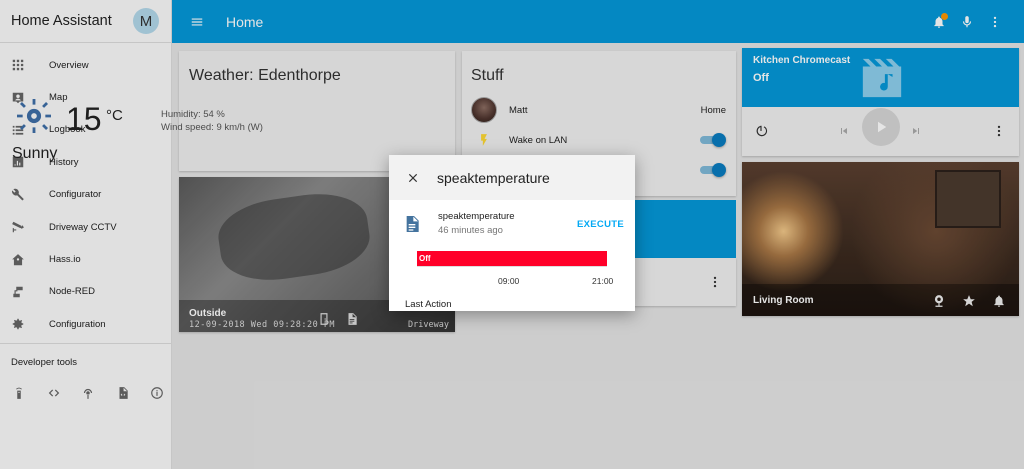 This screenshot has height=469, width=1024. What do you see at coordinates (713, 110) in the screenshot?
I see `entity-state: Home` at bounding box center [713, 110].